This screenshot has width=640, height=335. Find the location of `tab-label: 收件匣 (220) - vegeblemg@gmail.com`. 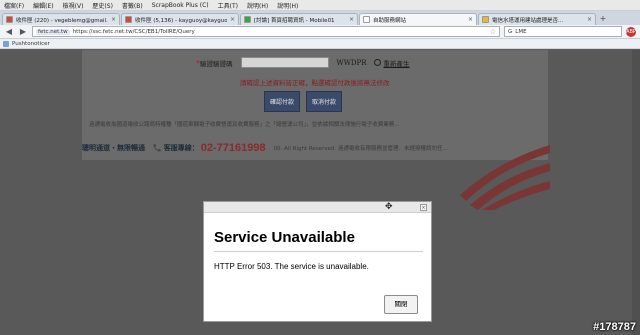

tab-label: 收件匣 (220) - vegeblemg@gmail.com is located at coordinates (62, 20).